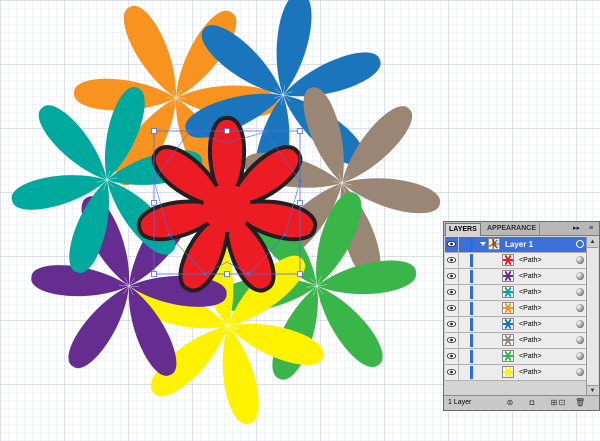  What do you see at coordinates (521, 402) in the screenshot?
I see `panel-footer: 1 Layer ⊚ ◘ ⊞ ⊡ 🗑` at bounding box center [521, 402].